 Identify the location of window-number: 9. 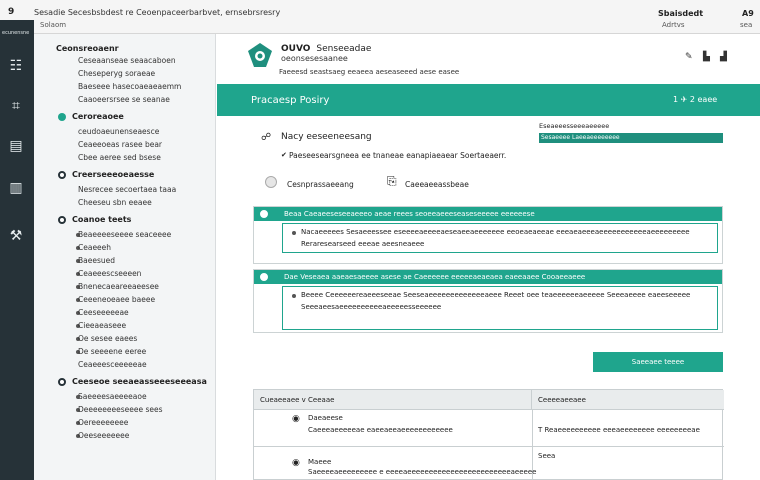
(11, 12).